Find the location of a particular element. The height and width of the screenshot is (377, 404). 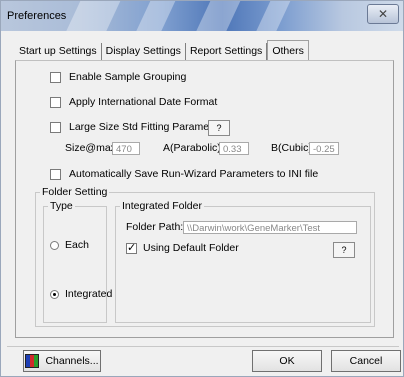

folder-path-field: \\Darwin\work\GeneMarker\Test is located at coordinates (270, 227).